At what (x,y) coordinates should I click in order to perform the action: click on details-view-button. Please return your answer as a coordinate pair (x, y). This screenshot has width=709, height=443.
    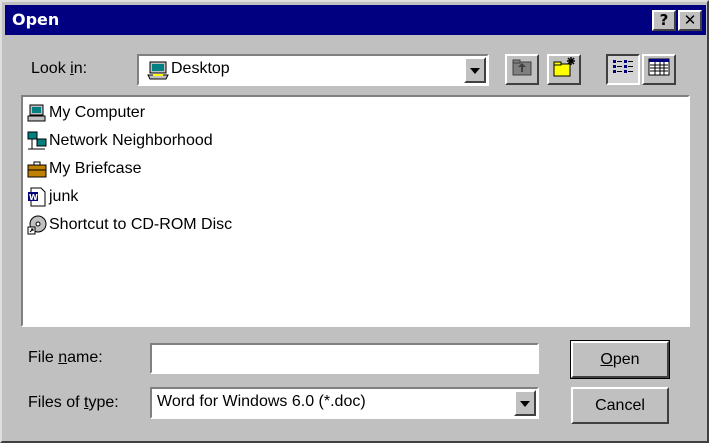
    Looking at the image, I should click on (659, 69).